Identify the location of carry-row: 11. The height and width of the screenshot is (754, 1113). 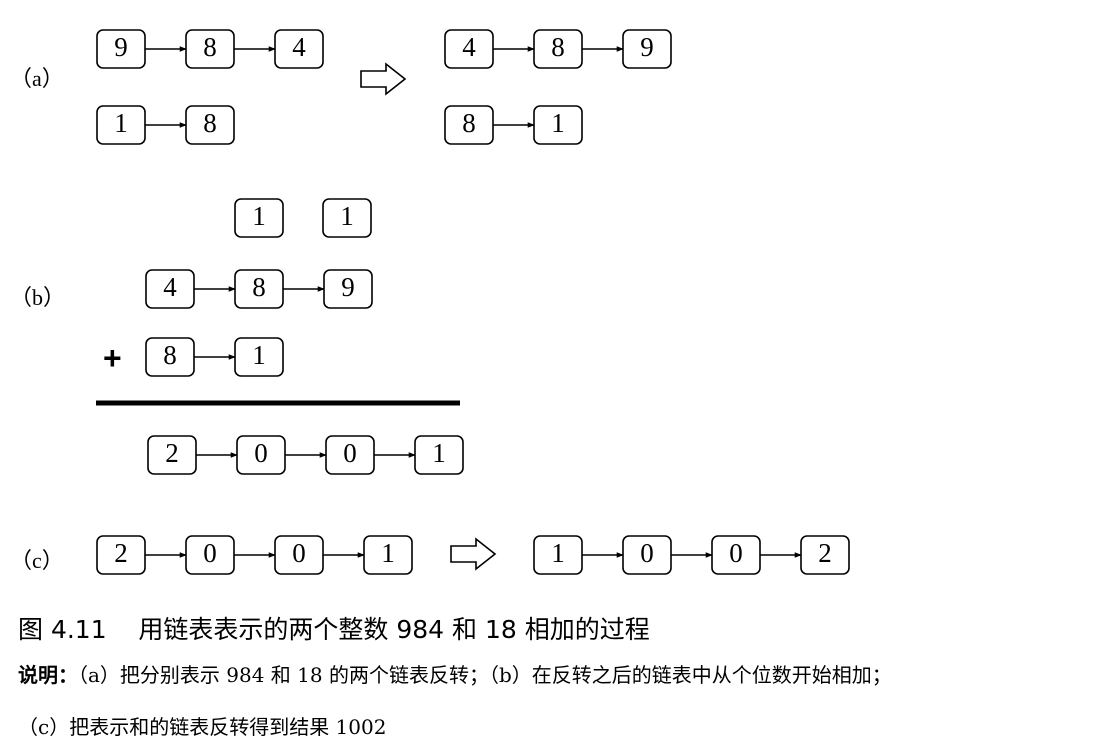
(303, 218).